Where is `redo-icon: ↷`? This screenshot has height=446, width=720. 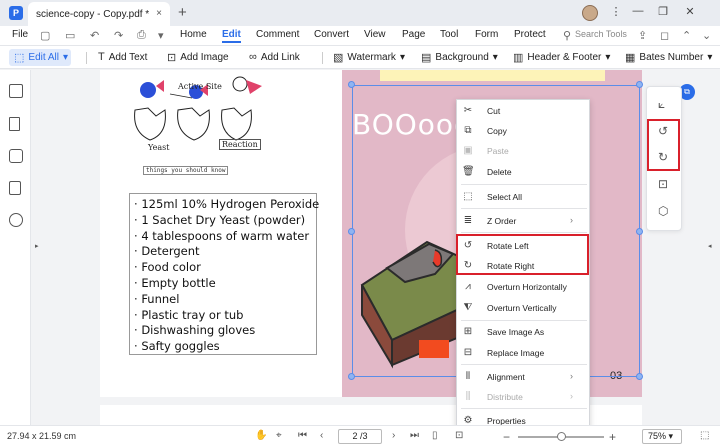 redo-icon: ↷ is located at coordinates (118, 35).